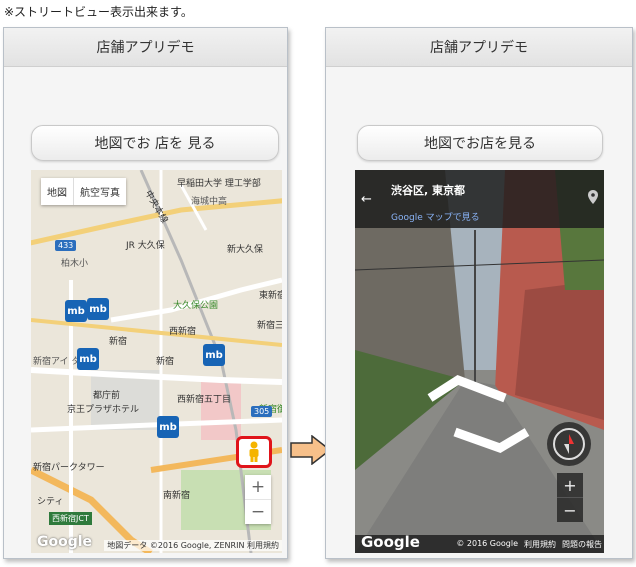 The height and width of the screenshot is (567, 636). Describe the element at coordinates (245, 250) in the screenshot. I see `map-label: 新大久保` at that location.